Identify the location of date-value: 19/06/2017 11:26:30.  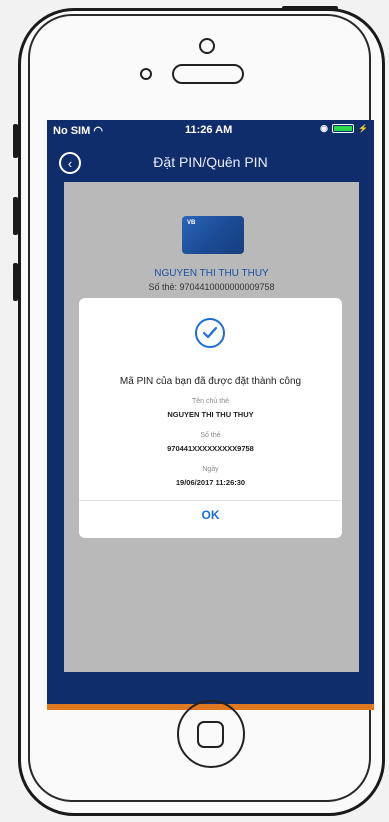
(210, 482).